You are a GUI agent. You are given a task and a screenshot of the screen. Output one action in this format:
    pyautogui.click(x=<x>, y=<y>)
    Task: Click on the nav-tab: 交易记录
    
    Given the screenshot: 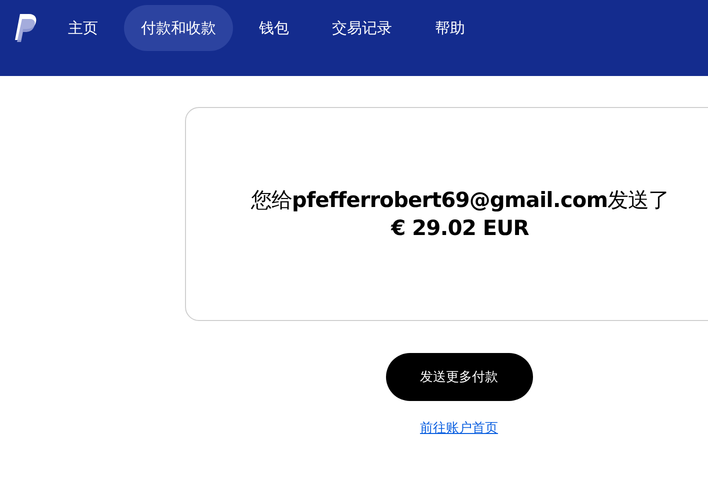 What is the action you would take?
    pyautogui.click(x=362, y=28)
    